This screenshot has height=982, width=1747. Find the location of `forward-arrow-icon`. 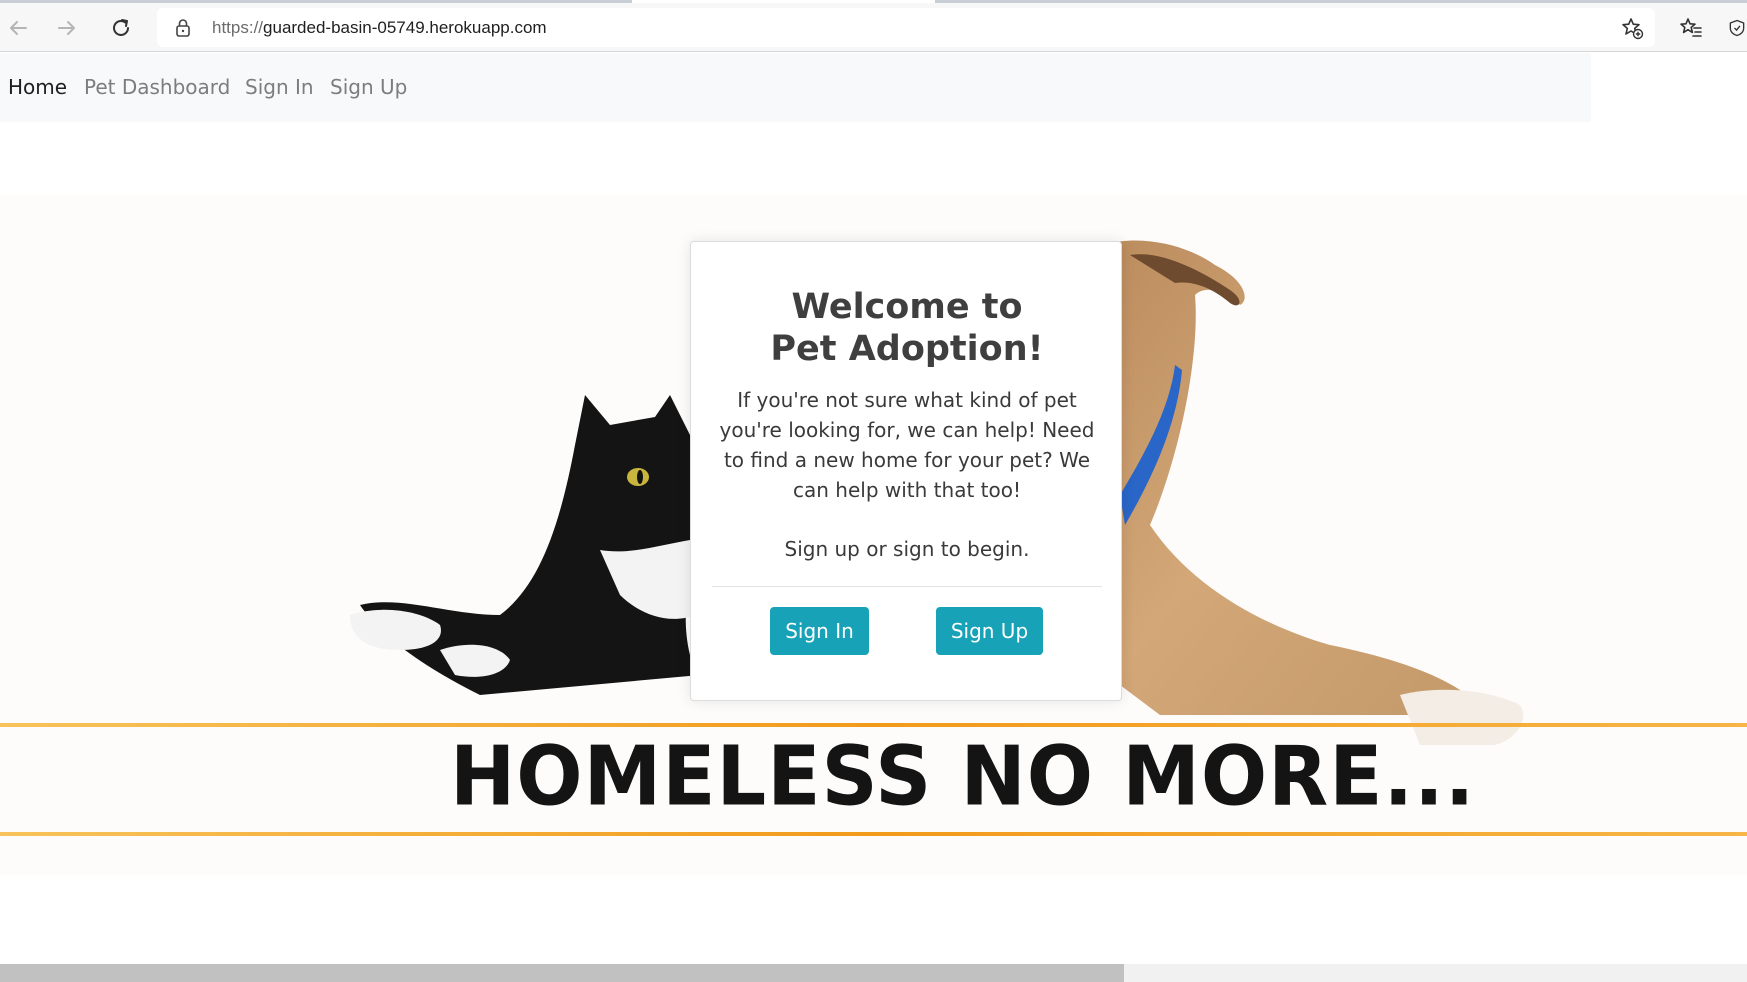

forward-arrow-icon is located at coordinates (66, 28).